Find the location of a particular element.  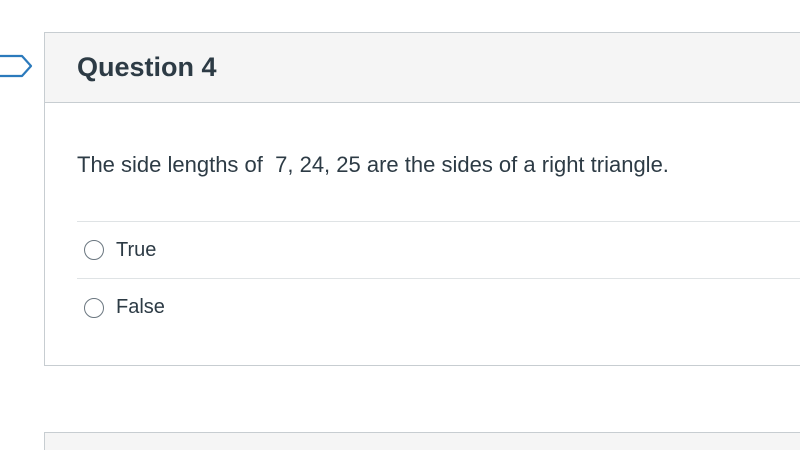

answer-label: False is located at coordinates (140, 307).